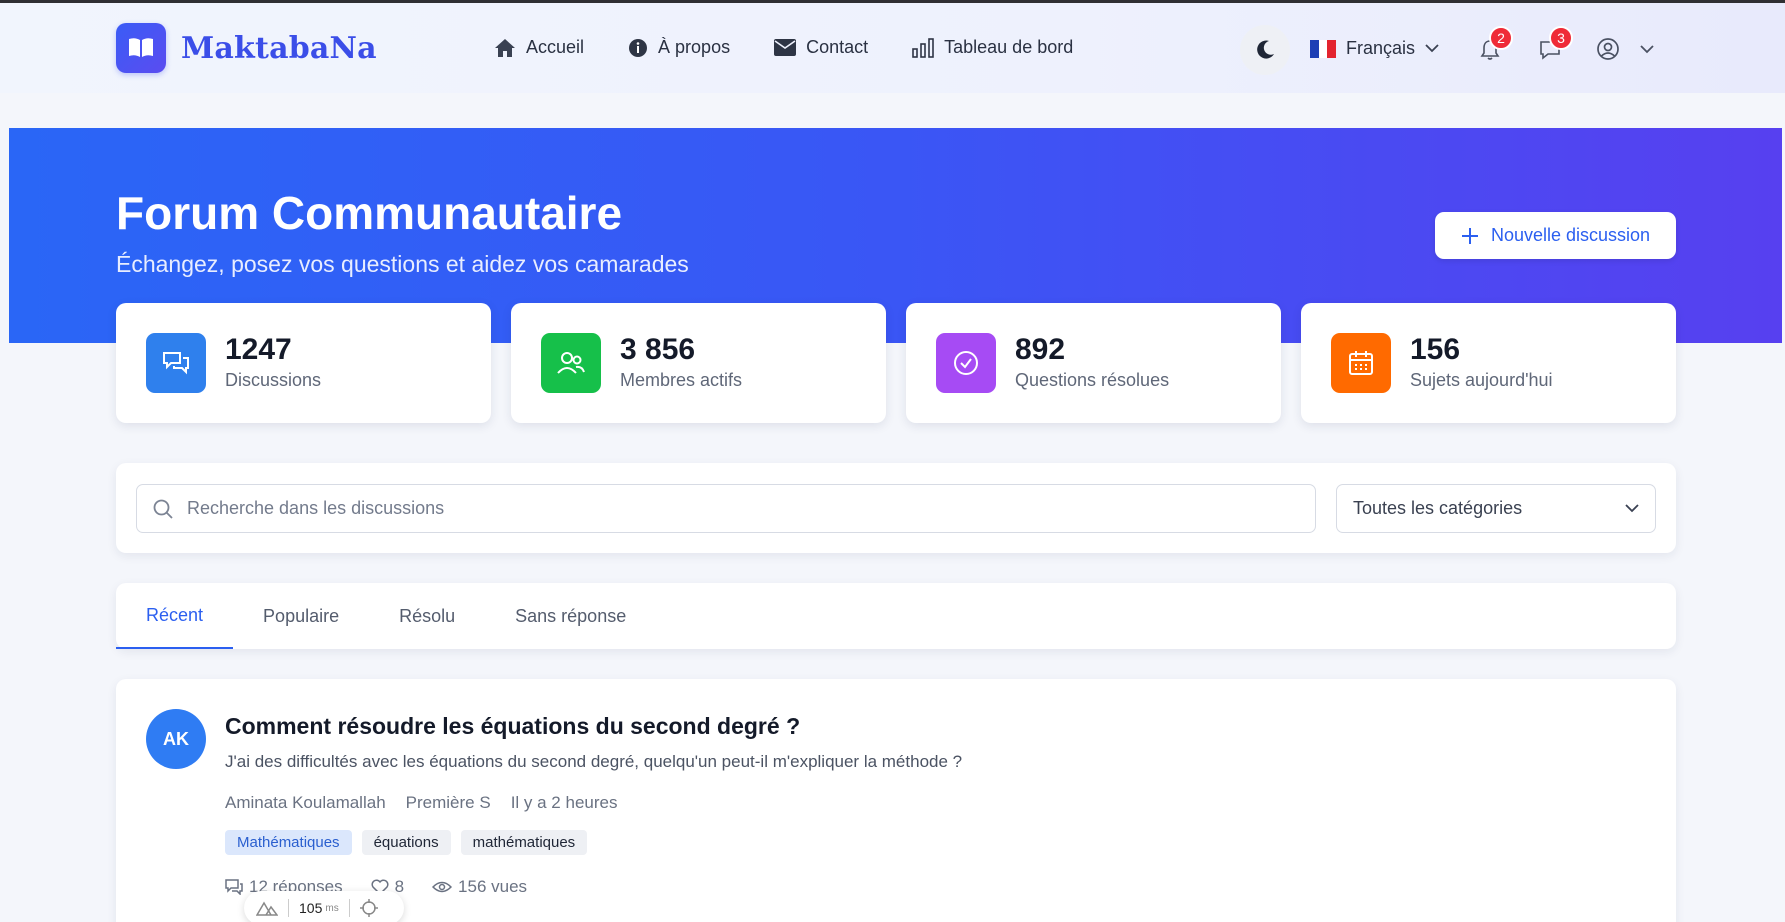 The width and height of the screenshot is (1785, 922). Describe the element at coordinates (1438, 508) in the screenshot. I see `category-select-value: Toutes les catégories` at that location.